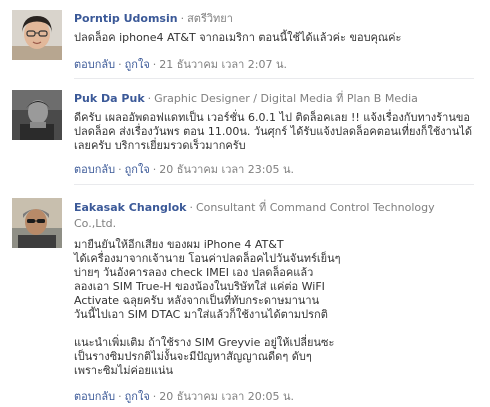 Image resolution: width=490 pixels, height=407 pixels. I want to click on timestamp: 20 ธันวาคม เวลา 20:05 น., so click(226, 396).